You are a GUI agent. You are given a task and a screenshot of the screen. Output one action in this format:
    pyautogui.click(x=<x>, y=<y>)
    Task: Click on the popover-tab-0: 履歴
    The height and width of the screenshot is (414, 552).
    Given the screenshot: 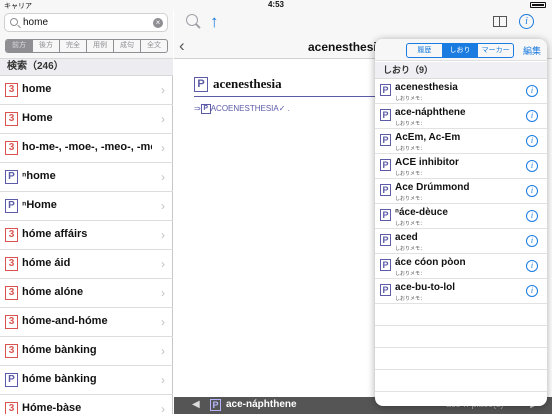 What is the action you would take?
    pyautogui.click(x=425, y=50)
    